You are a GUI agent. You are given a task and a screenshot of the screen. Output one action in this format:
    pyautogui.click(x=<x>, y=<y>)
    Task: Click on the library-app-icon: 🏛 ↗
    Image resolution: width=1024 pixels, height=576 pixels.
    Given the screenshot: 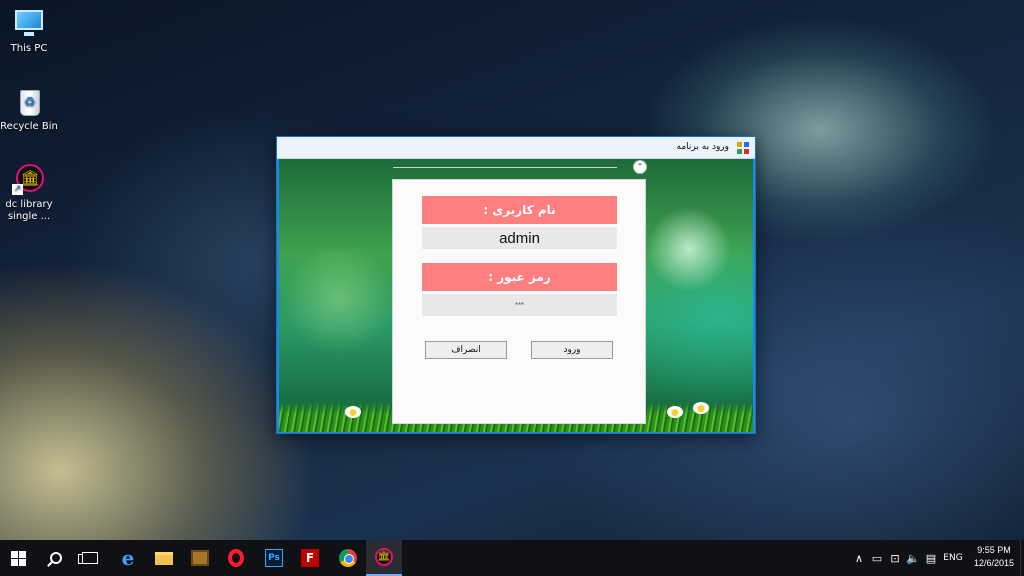 What is the action you would take?
    pyautogui.click(x=29, y=180)
    